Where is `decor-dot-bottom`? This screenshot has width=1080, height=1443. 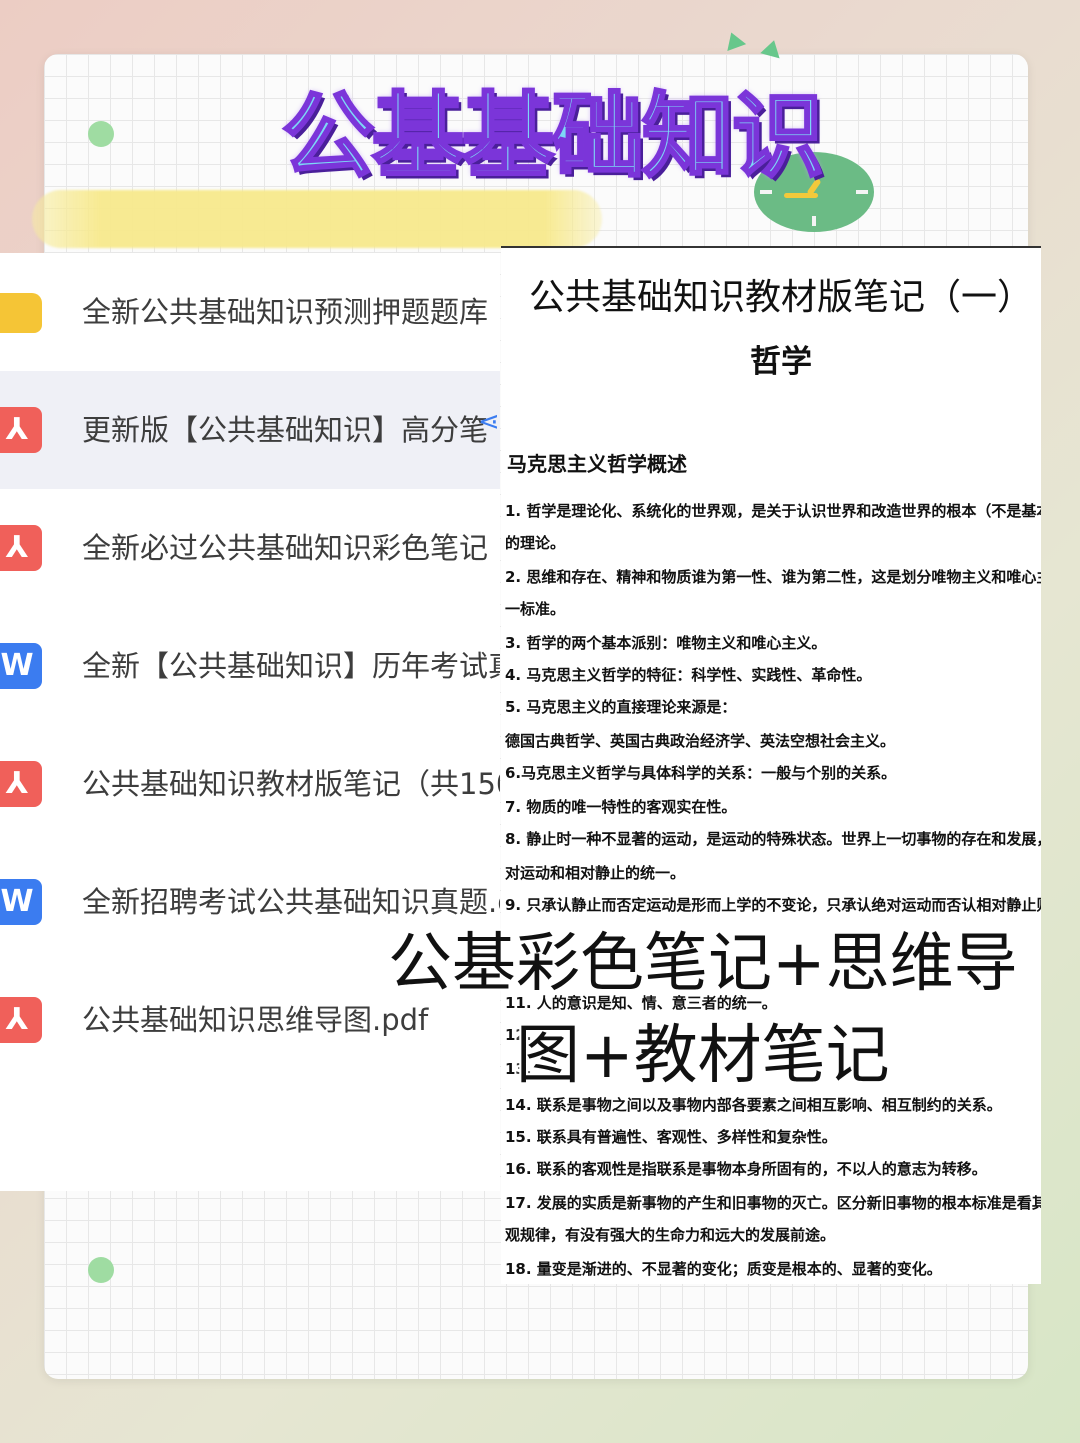
decor-dot-bottom is located at coordinates (101, 1270).